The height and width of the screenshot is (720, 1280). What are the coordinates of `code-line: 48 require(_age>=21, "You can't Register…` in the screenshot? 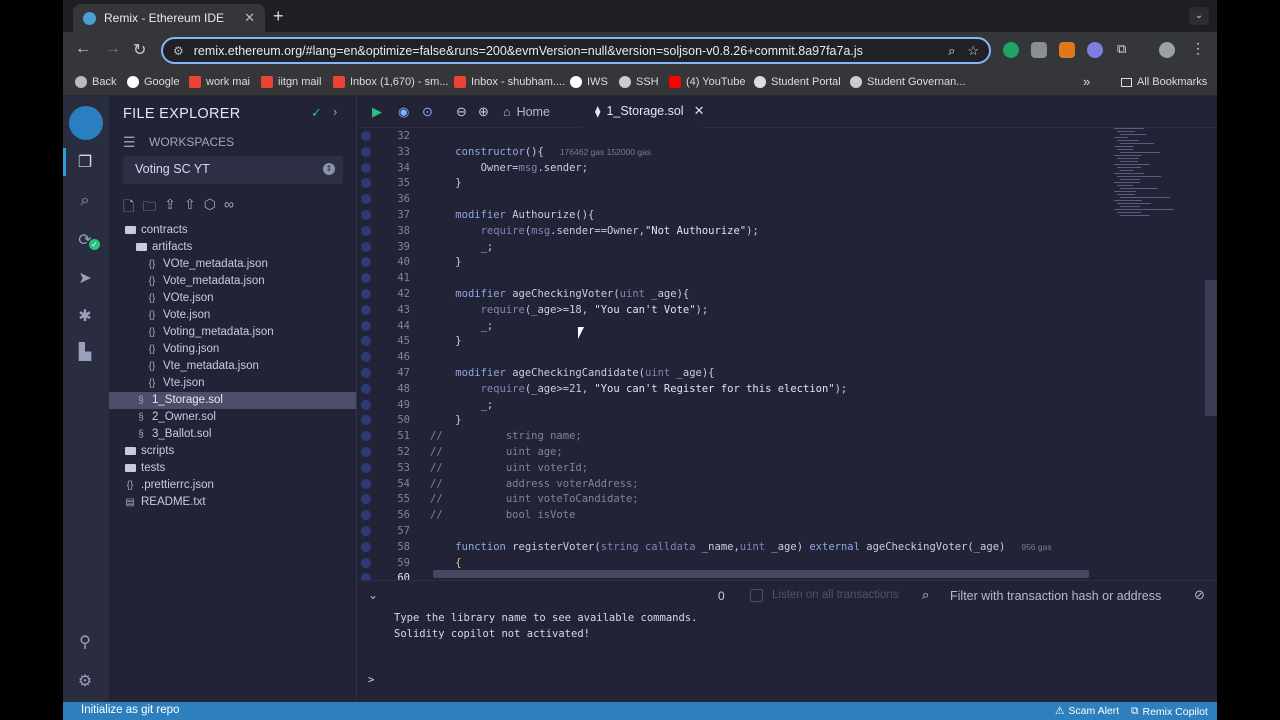 It's located at (733, 389).